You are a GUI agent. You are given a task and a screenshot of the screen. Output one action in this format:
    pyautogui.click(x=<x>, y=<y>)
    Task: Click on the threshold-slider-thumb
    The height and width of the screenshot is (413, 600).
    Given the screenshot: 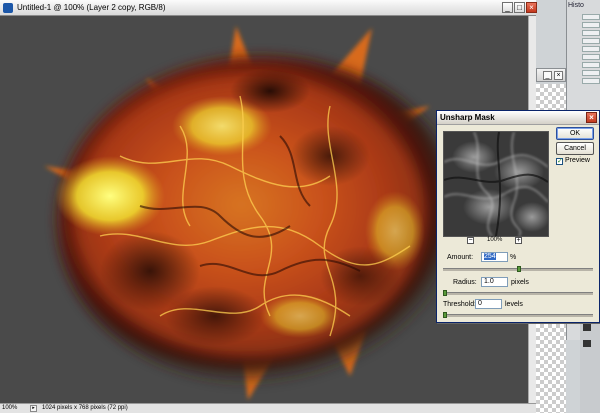 What is the action you would take?
    pyautogui.click(x=445, y=315)
    